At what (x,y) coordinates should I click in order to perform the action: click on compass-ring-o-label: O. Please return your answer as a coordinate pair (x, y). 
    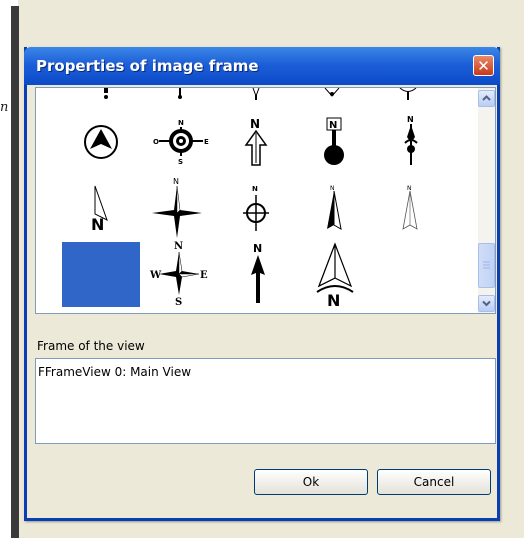
    Looking at the image, I should click on (156, 142).